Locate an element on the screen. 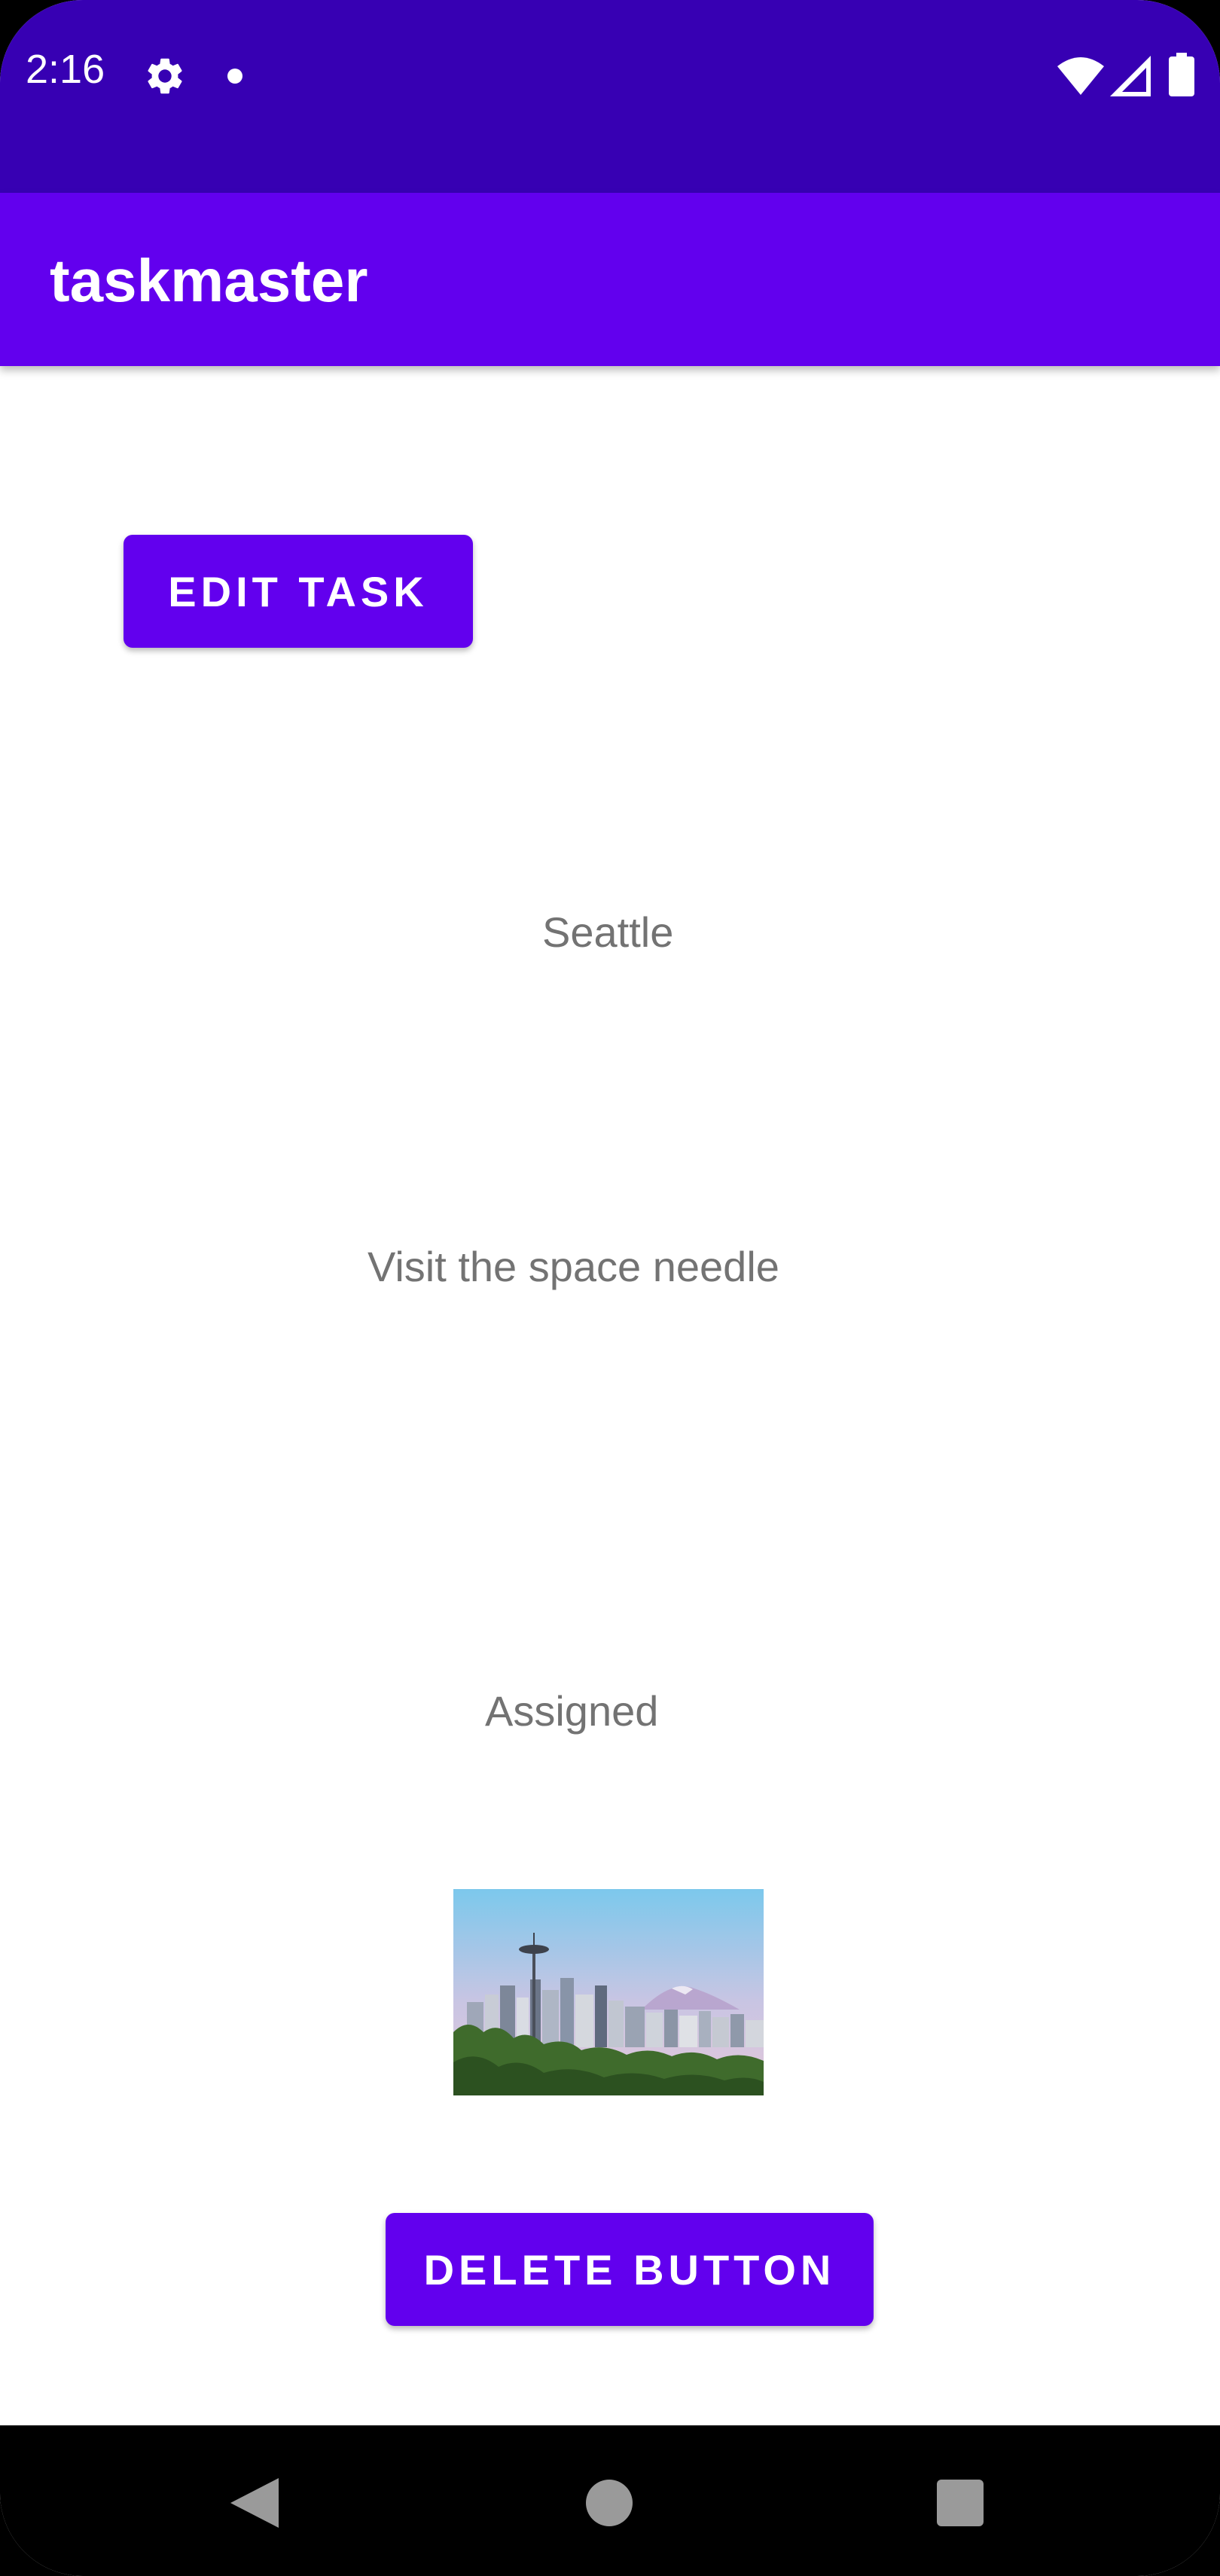  app-bar: taskmaster is located at coordinates (610, 280).